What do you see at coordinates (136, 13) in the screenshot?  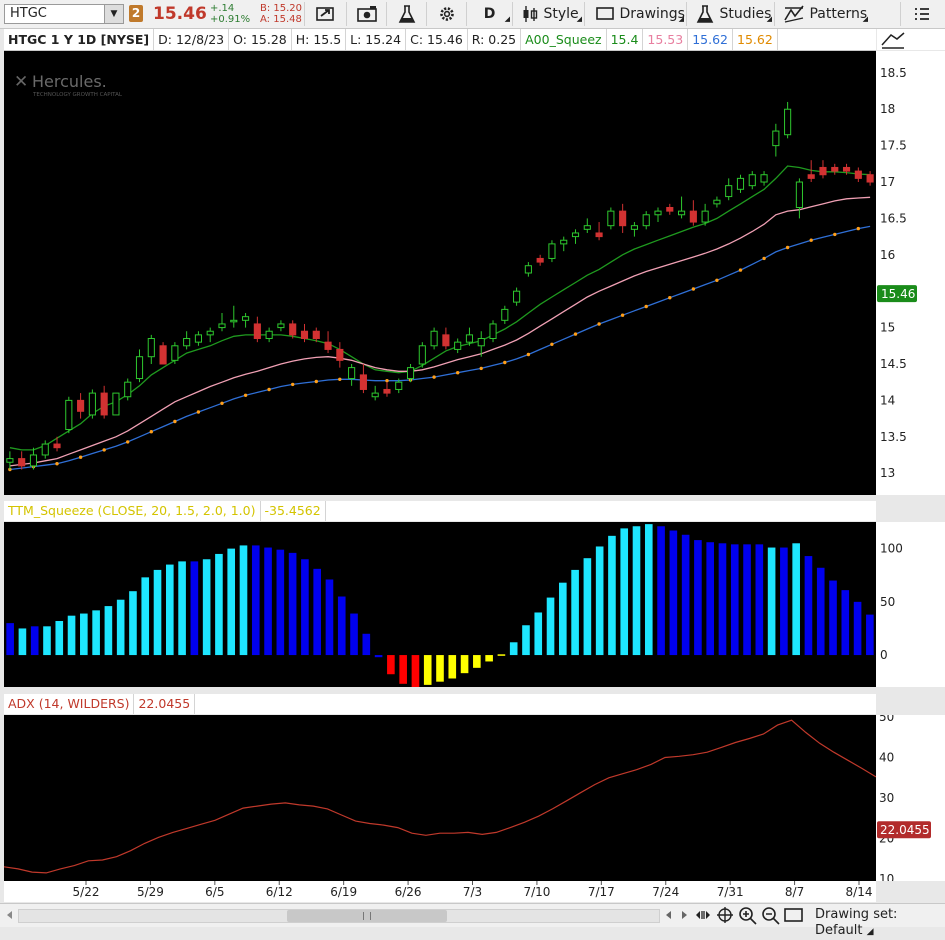 I see `link-group-badge: 2` at bounding box center [136, 13].